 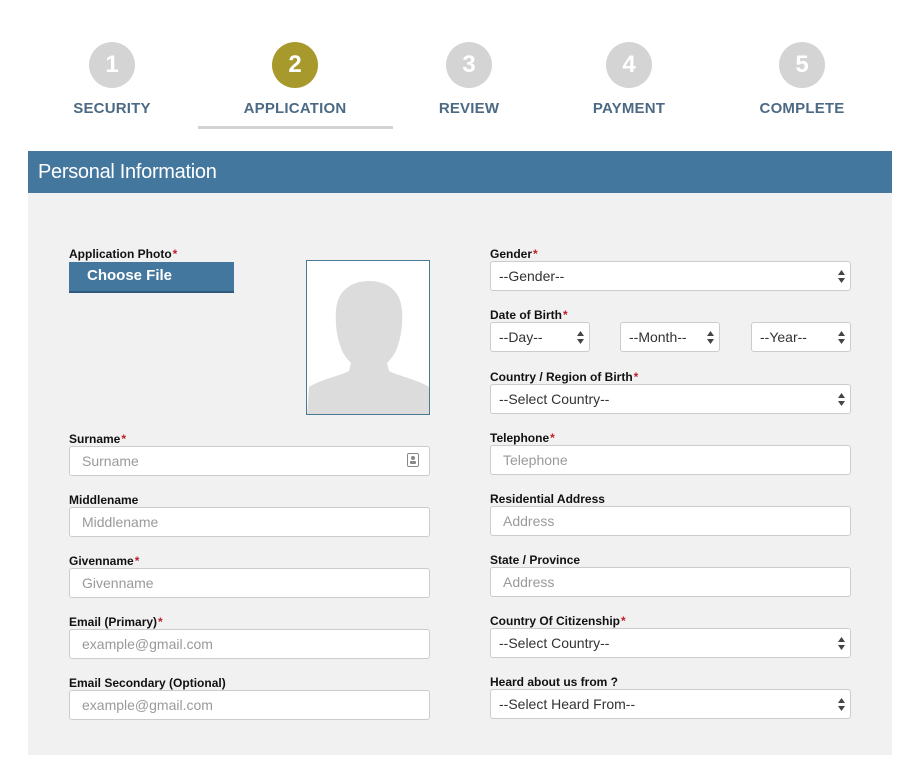 I want to click on step-label: REVIEW, so click(x=469, y=108).